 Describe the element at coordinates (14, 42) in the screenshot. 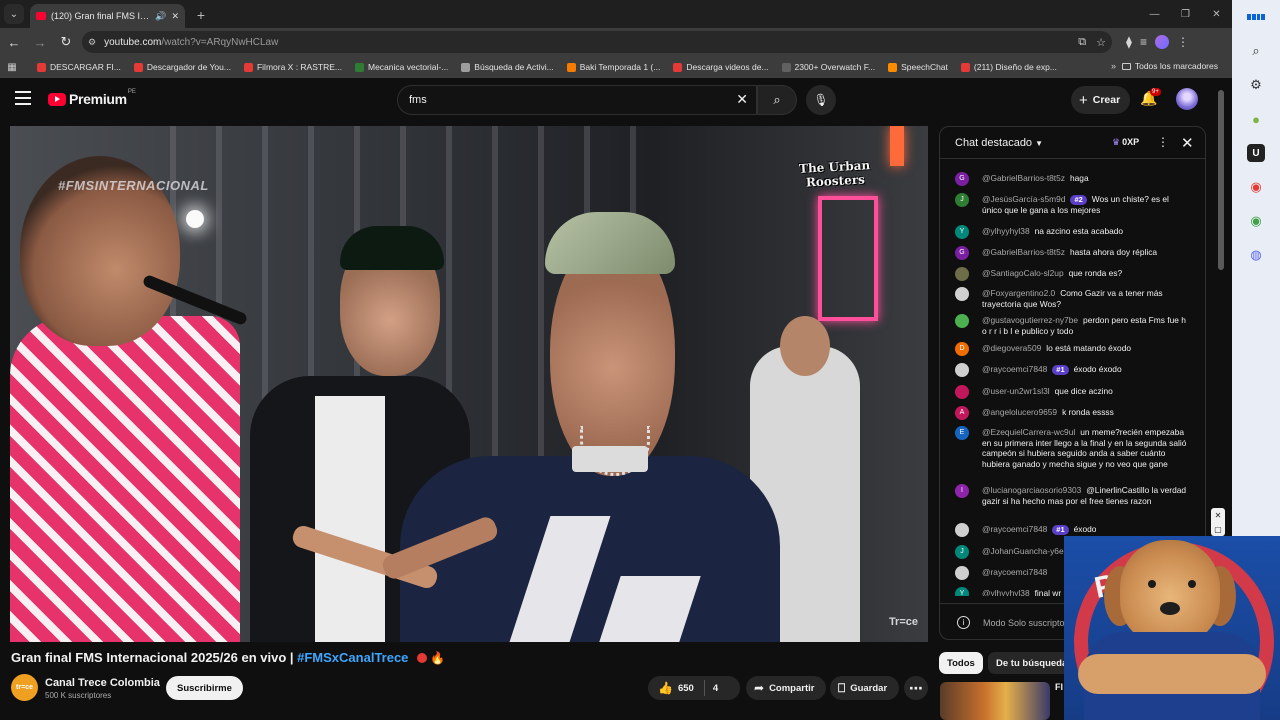

I see `back-button: ←` at that location.